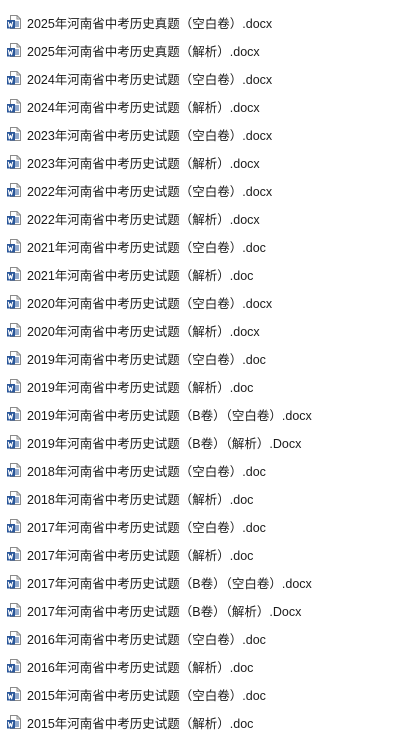 The image size is (402, 750). I want to click on file-item: 2025年河南省中考历史真题（解析）.docx, so click(201, 50).